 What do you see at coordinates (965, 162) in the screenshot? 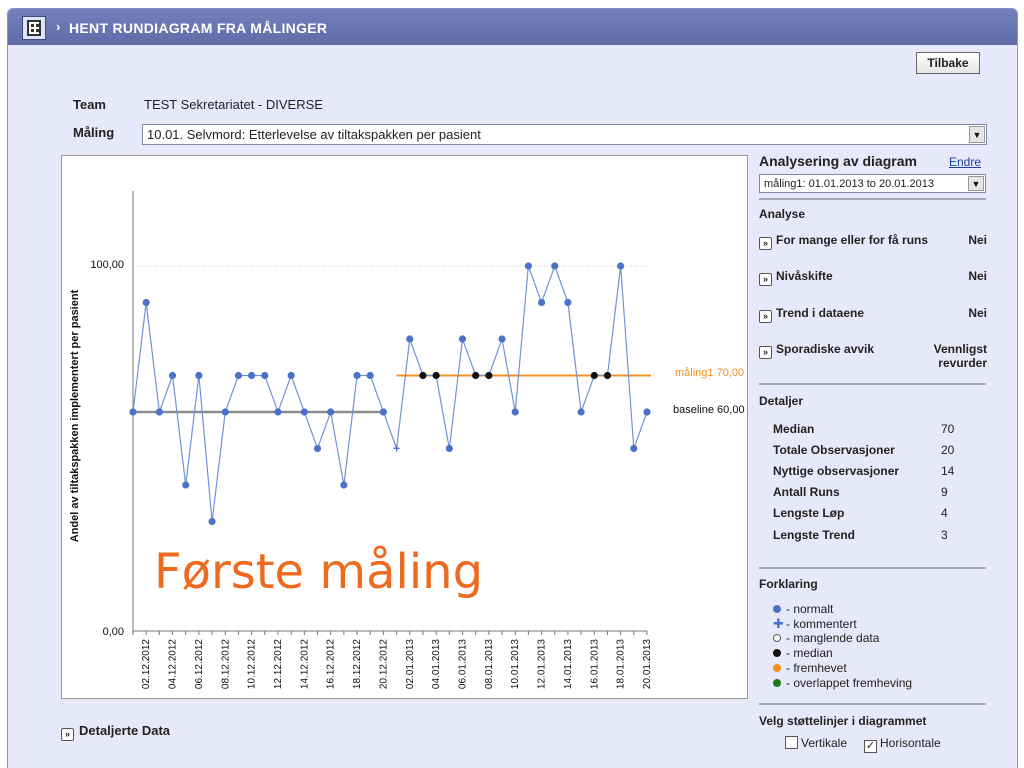
I see `edit-link: Endre` at bounding box center [965, 162].